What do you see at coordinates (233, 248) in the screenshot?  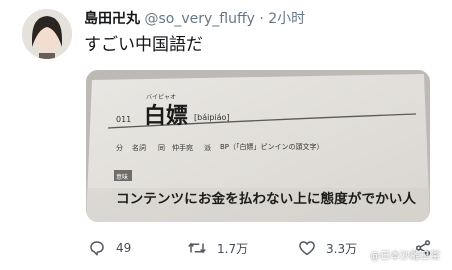 I see `retweet-count: 1.7万` at bounding box center [233, 248].